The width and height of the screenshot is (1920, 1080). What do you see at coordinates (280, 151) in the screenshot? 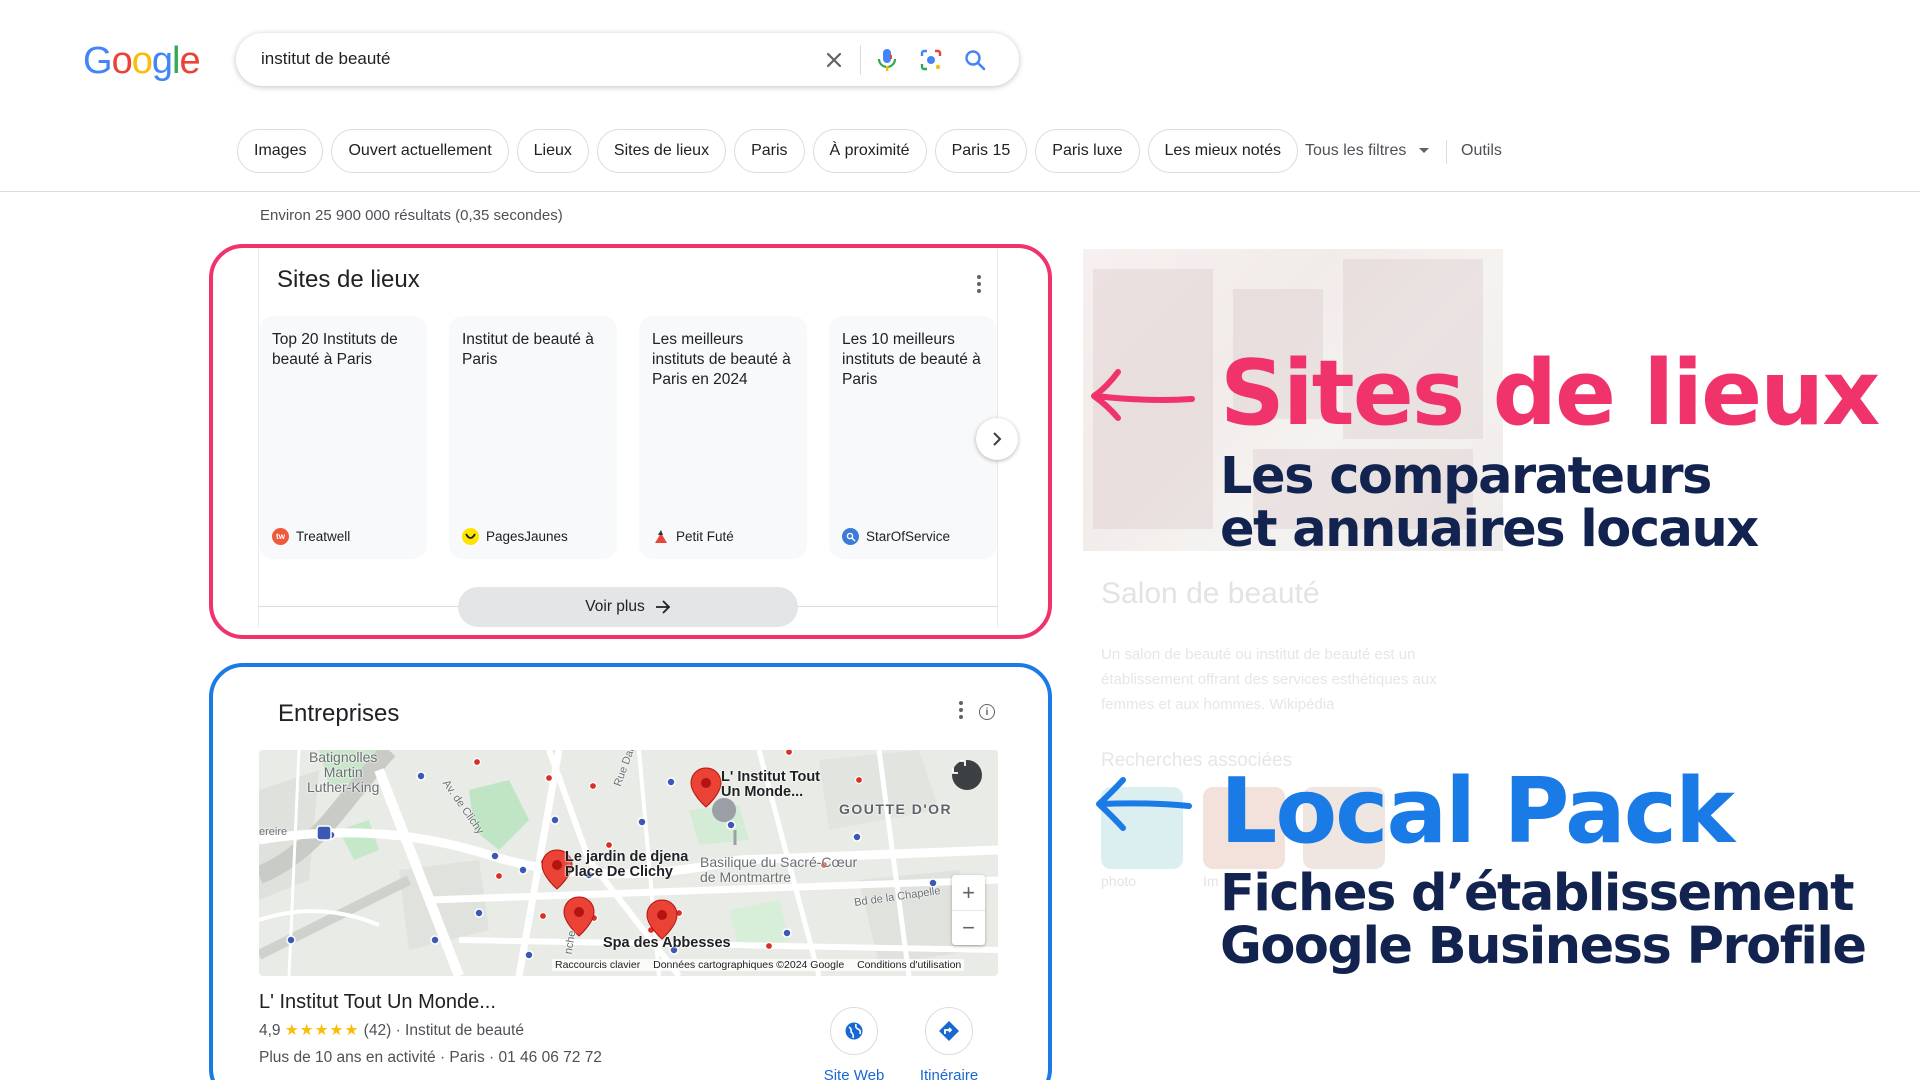
I see `chip-images: Images` at bounding box center [280, 151].